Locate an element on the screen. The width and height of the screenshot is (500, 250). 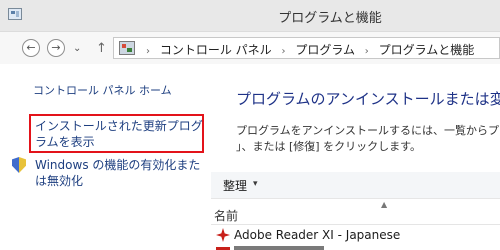
windows-features-link: Windows の機能の有効化または無効化 is located at coordinates (120, 173).